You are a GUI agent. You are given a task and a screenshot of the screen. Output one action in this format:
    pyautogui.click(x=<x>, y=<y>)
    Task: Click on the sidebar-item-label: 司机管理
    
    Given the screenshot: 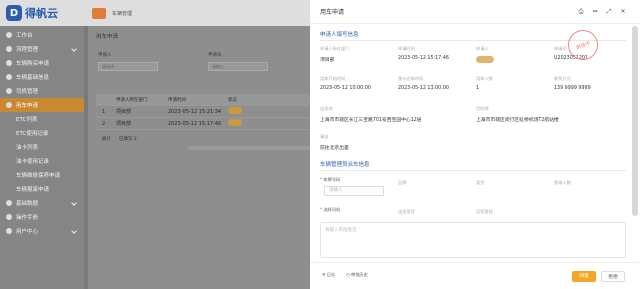 What is the action you would take?
    pyautogui.click(x=27, y=92)
    